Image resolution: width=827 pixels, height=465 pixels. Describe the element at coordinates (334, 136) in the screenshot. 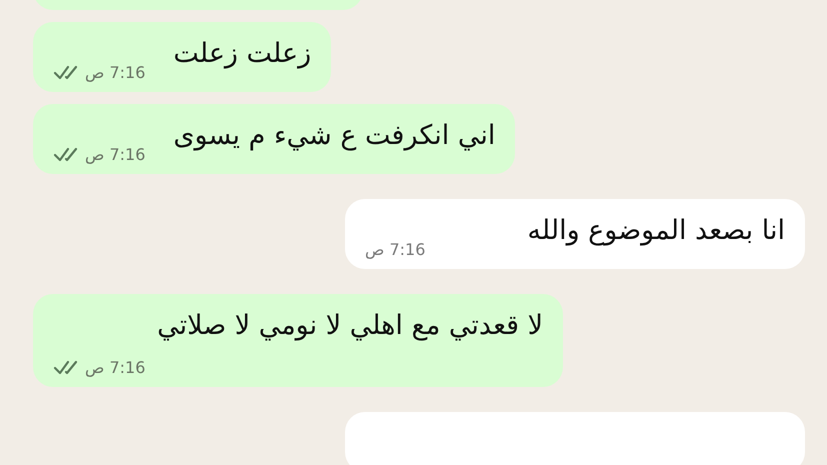

I see `message-text: اني انكرفت ع شيء م يسوى` at that location.